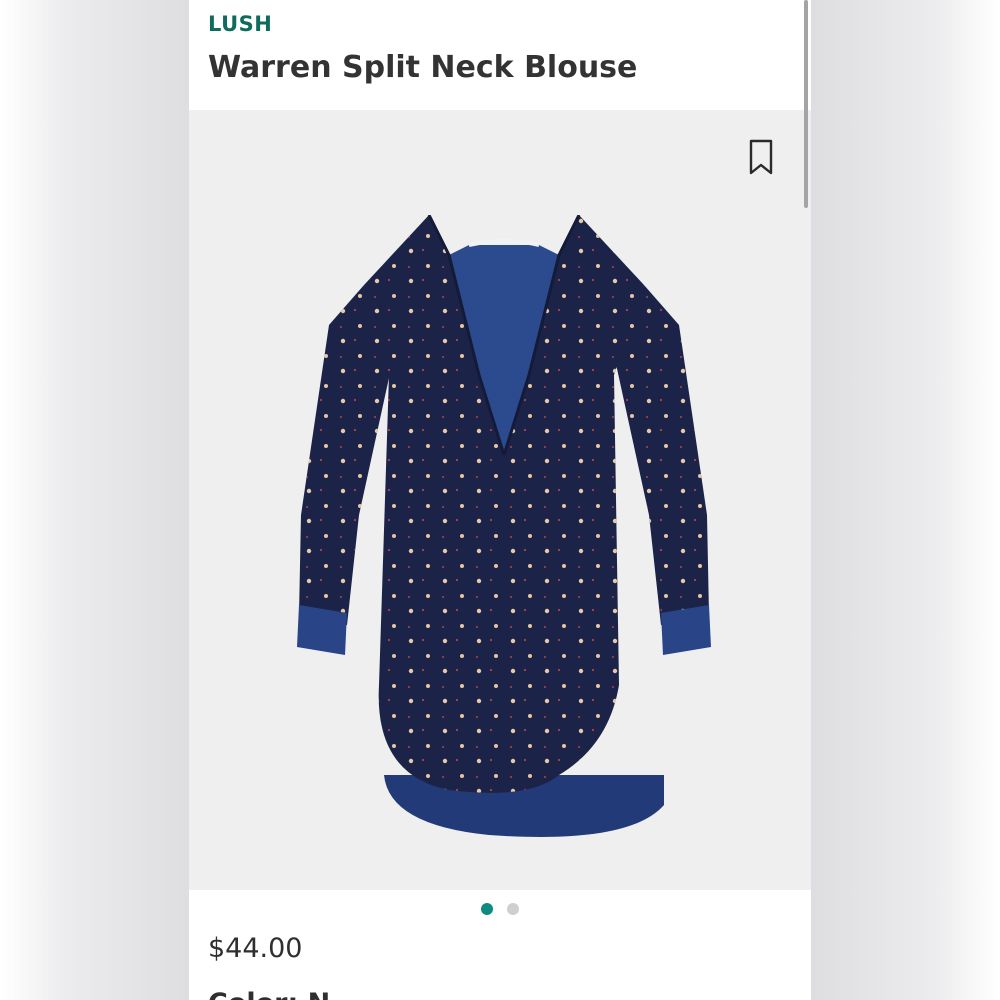 The image size is (1000, 1000). Describe the element at coordinates (240, 24) in the screenshot. I see `brand-name: LUSH` at that location.